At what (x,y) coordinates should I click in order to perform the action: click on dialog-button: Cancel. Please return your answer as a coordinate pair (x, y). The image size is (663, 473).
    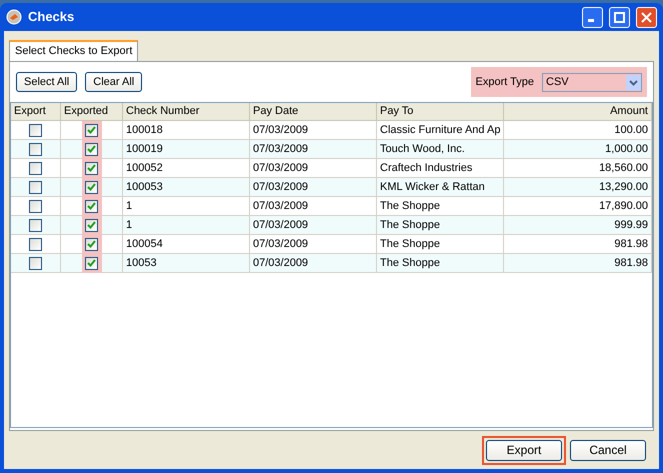
    Looking at the image, I should click on (608, 450).